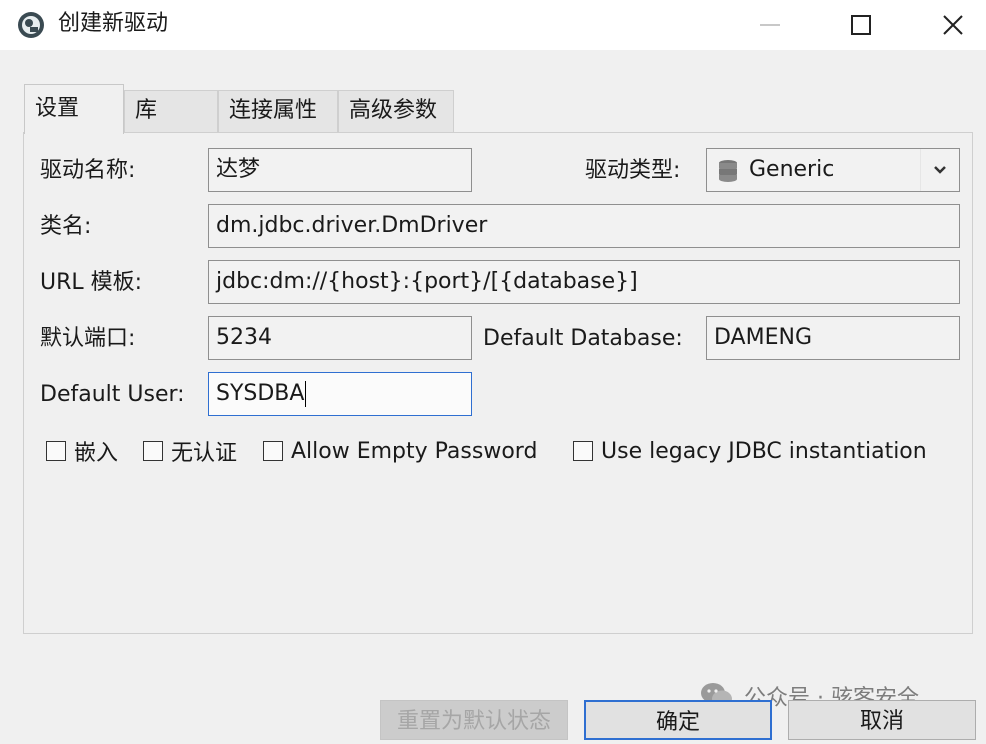  What do you see at coordinates (474, 720) in the screenshot?
I see `reset-defaults-button: 重置为默认状态` at bounding box center [474, 720].